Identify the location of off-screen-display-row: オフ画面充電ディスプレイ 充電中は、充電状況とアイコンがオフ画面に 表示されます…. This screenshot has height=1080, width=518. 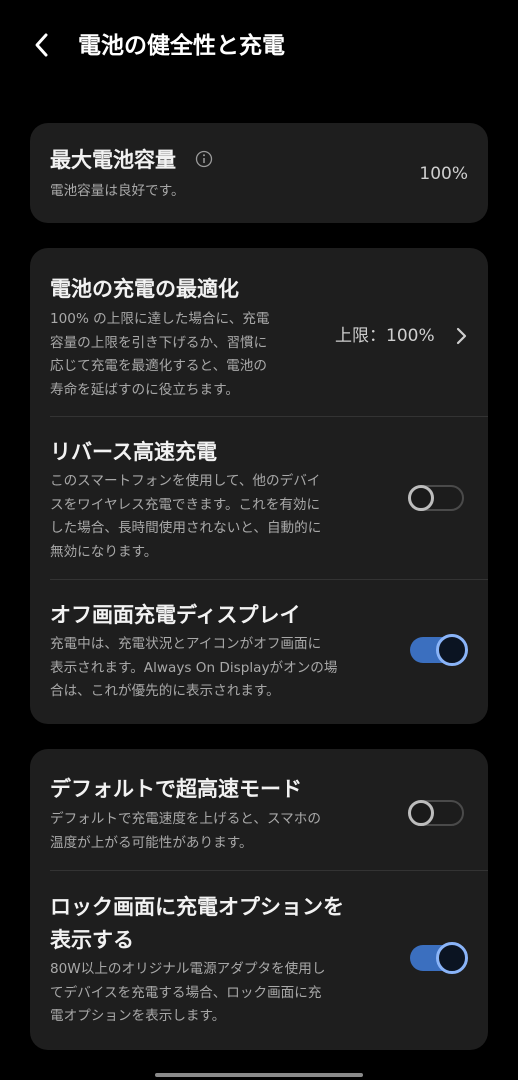
(259, 652).